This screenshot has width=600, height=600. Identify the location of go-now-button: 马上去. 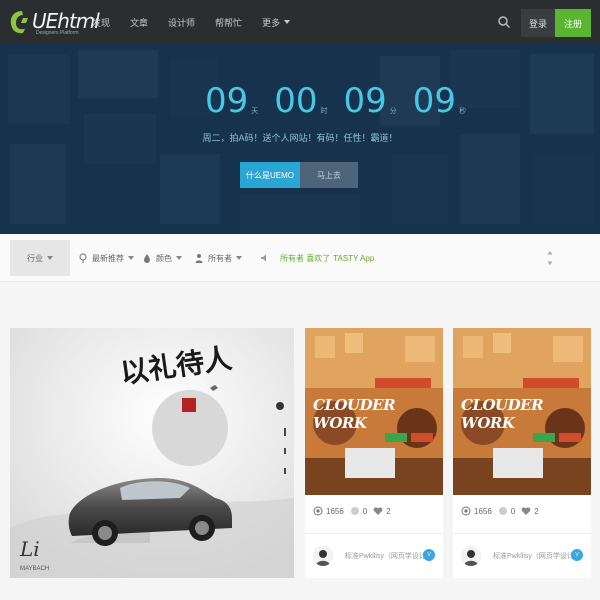
(329, 175).